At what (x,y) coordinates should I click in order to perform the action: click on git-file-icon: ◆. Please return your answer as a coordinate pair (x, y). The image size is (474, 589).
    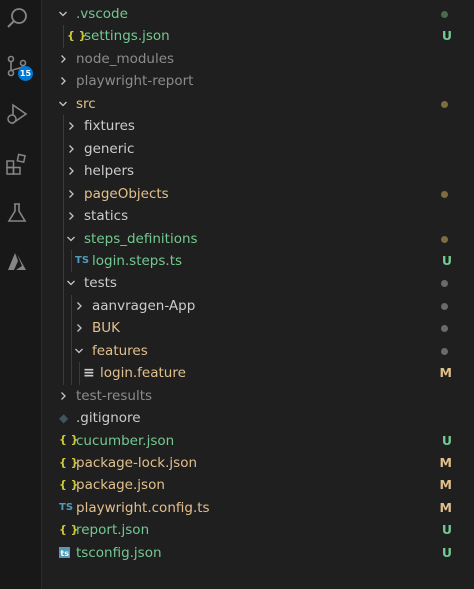
    Looking at the image, I should click on (64, 417).